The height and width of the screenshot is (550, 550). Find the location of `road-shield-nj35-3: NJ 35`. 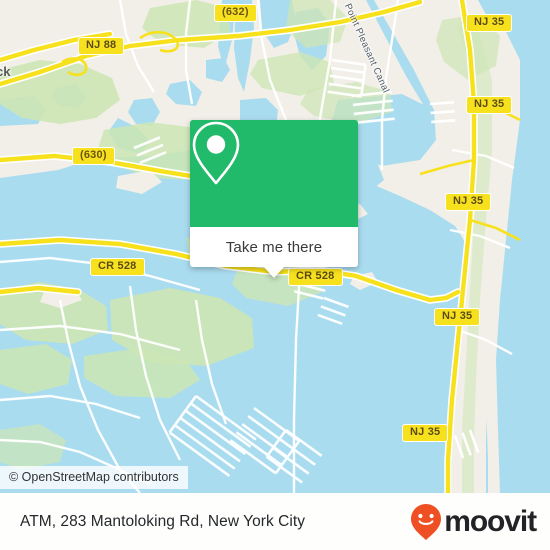

road-shield-nj35-3: NJ 35 is located at coordinates (468, 202).